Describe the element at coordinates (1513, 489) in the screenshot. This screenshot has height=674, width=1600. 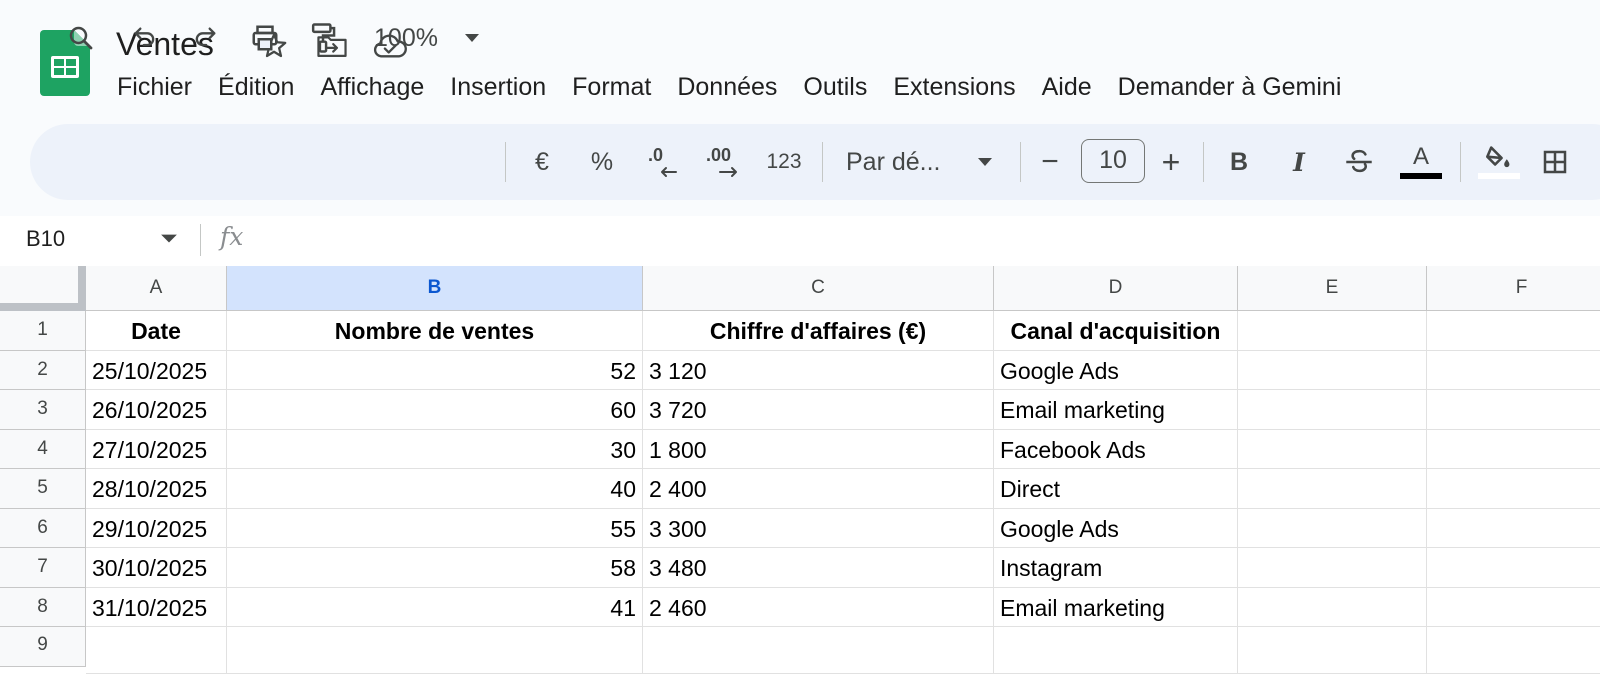
I see `cell-f5` at that location.